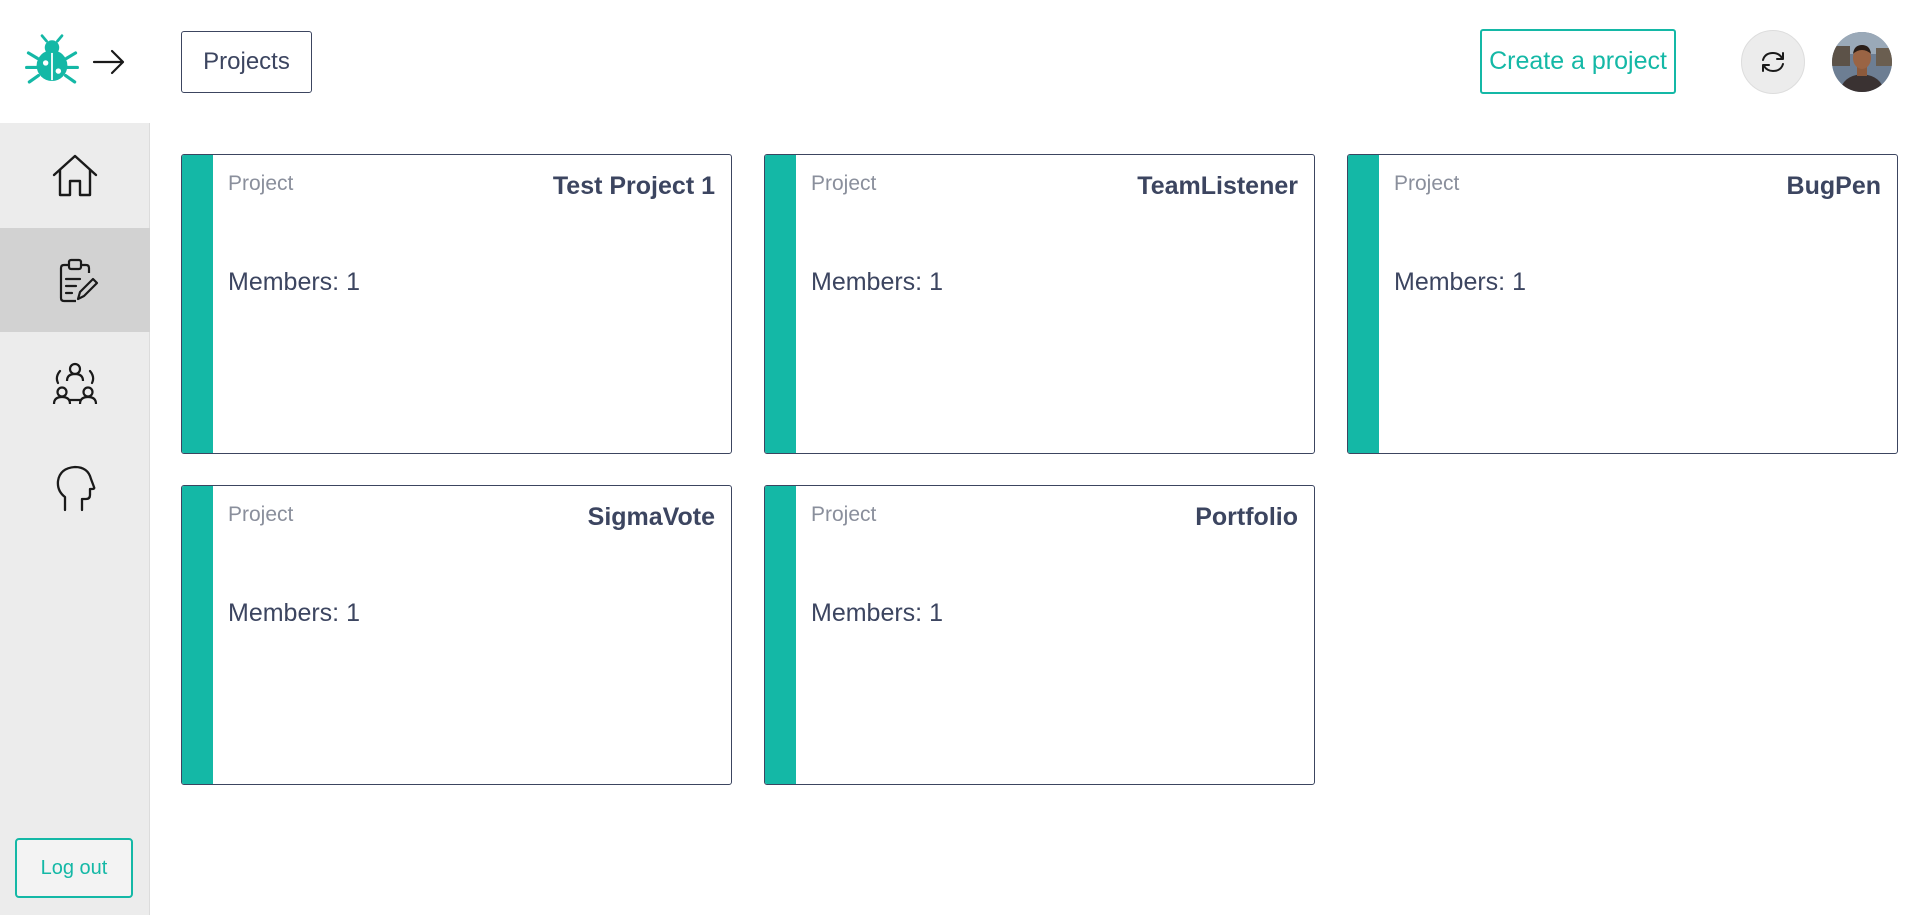 The width and height of the screenshot is (1920, 915). Describe the element at coordinates (1217, 186) in the screenshot. I see `project-title: TeamListener` at that location.